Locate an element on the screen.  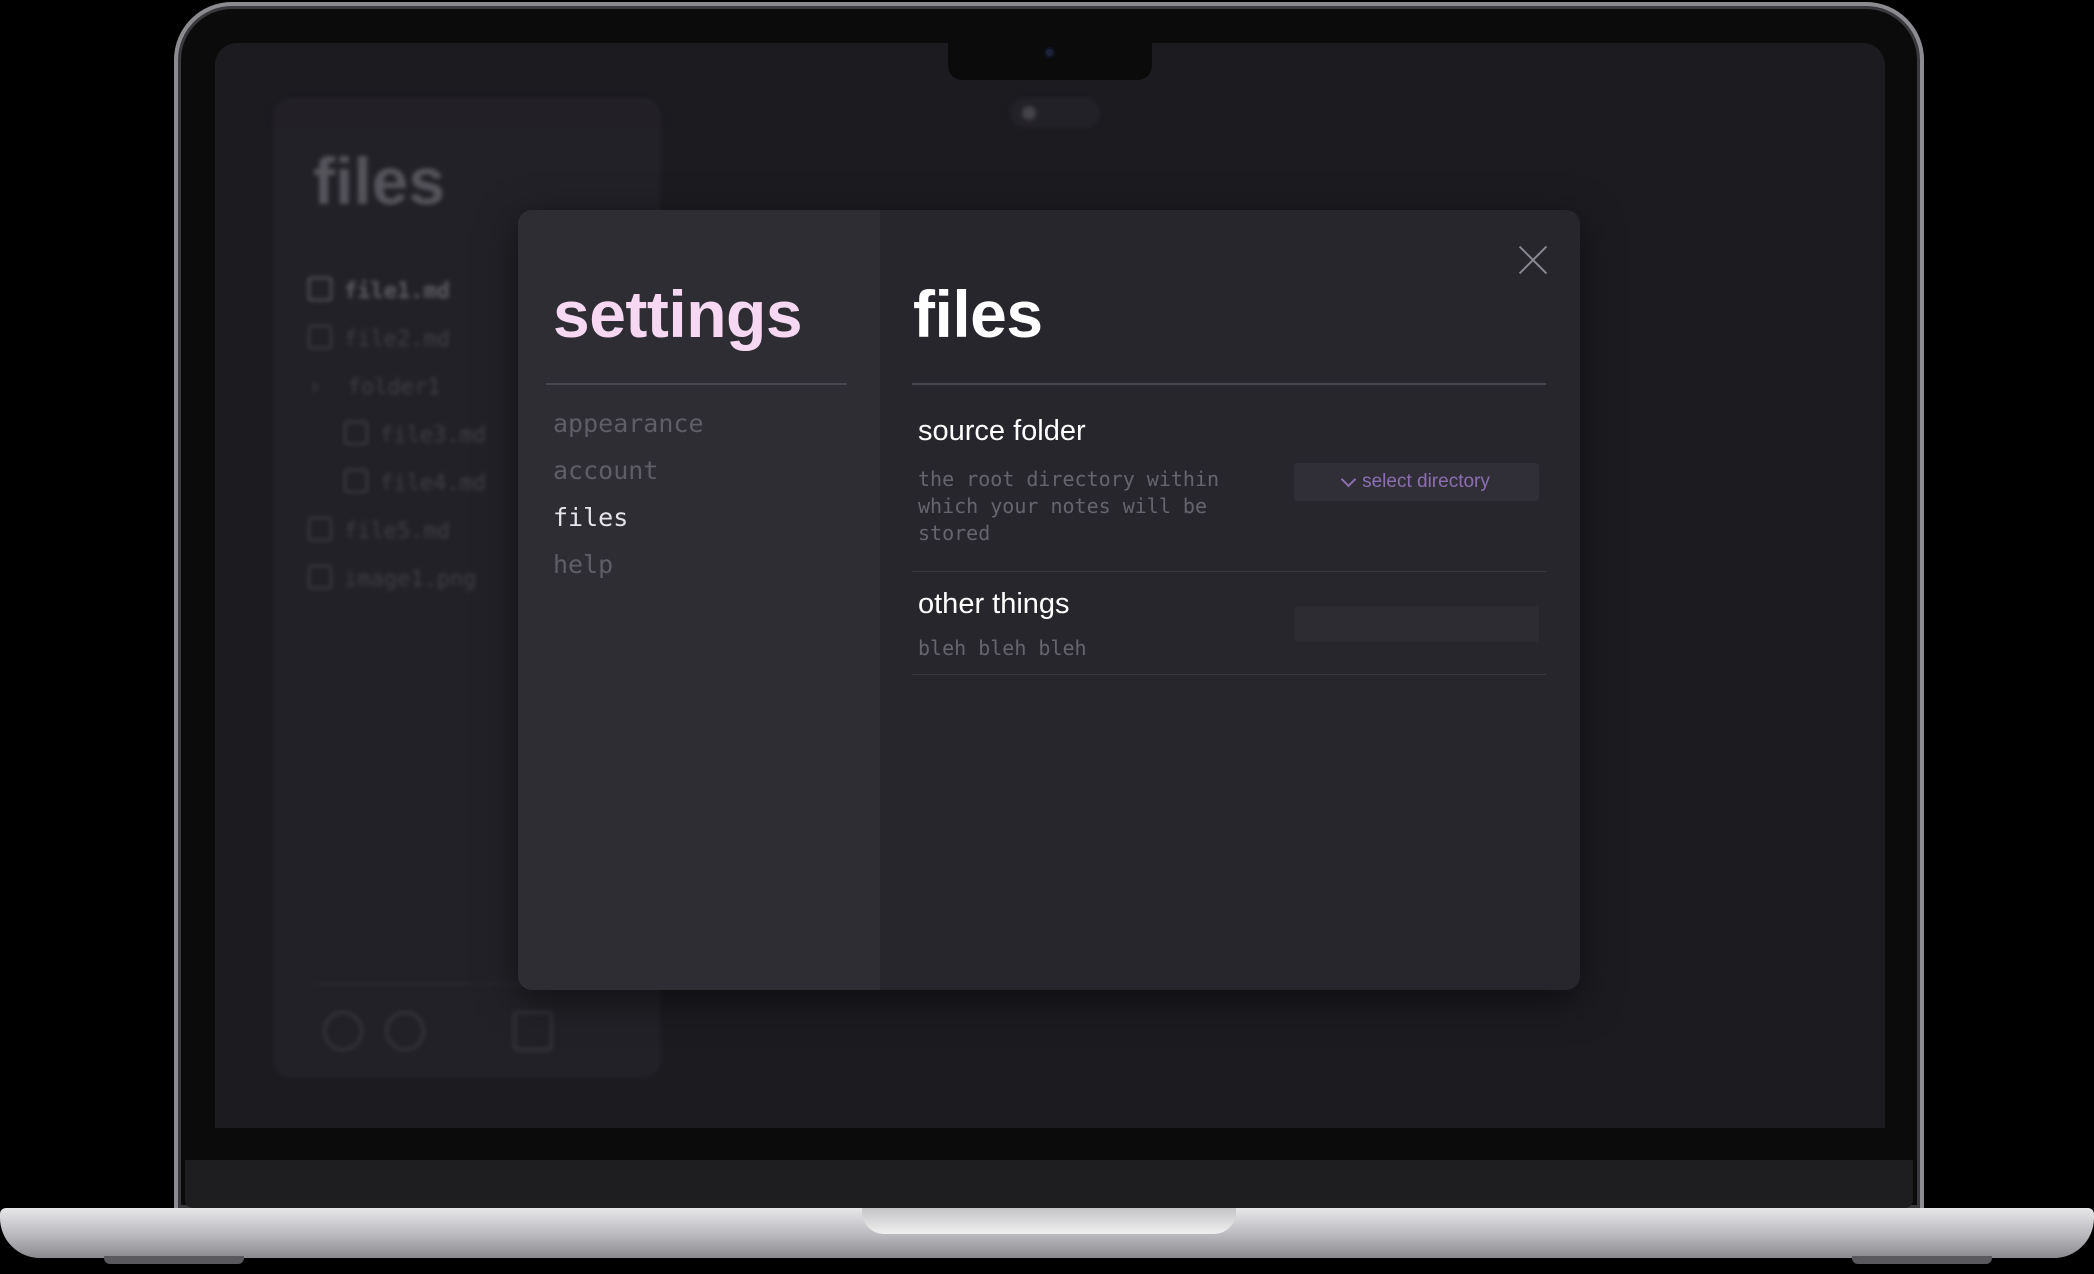
image-list-item: image1.png is located at coordinates (397, 580).